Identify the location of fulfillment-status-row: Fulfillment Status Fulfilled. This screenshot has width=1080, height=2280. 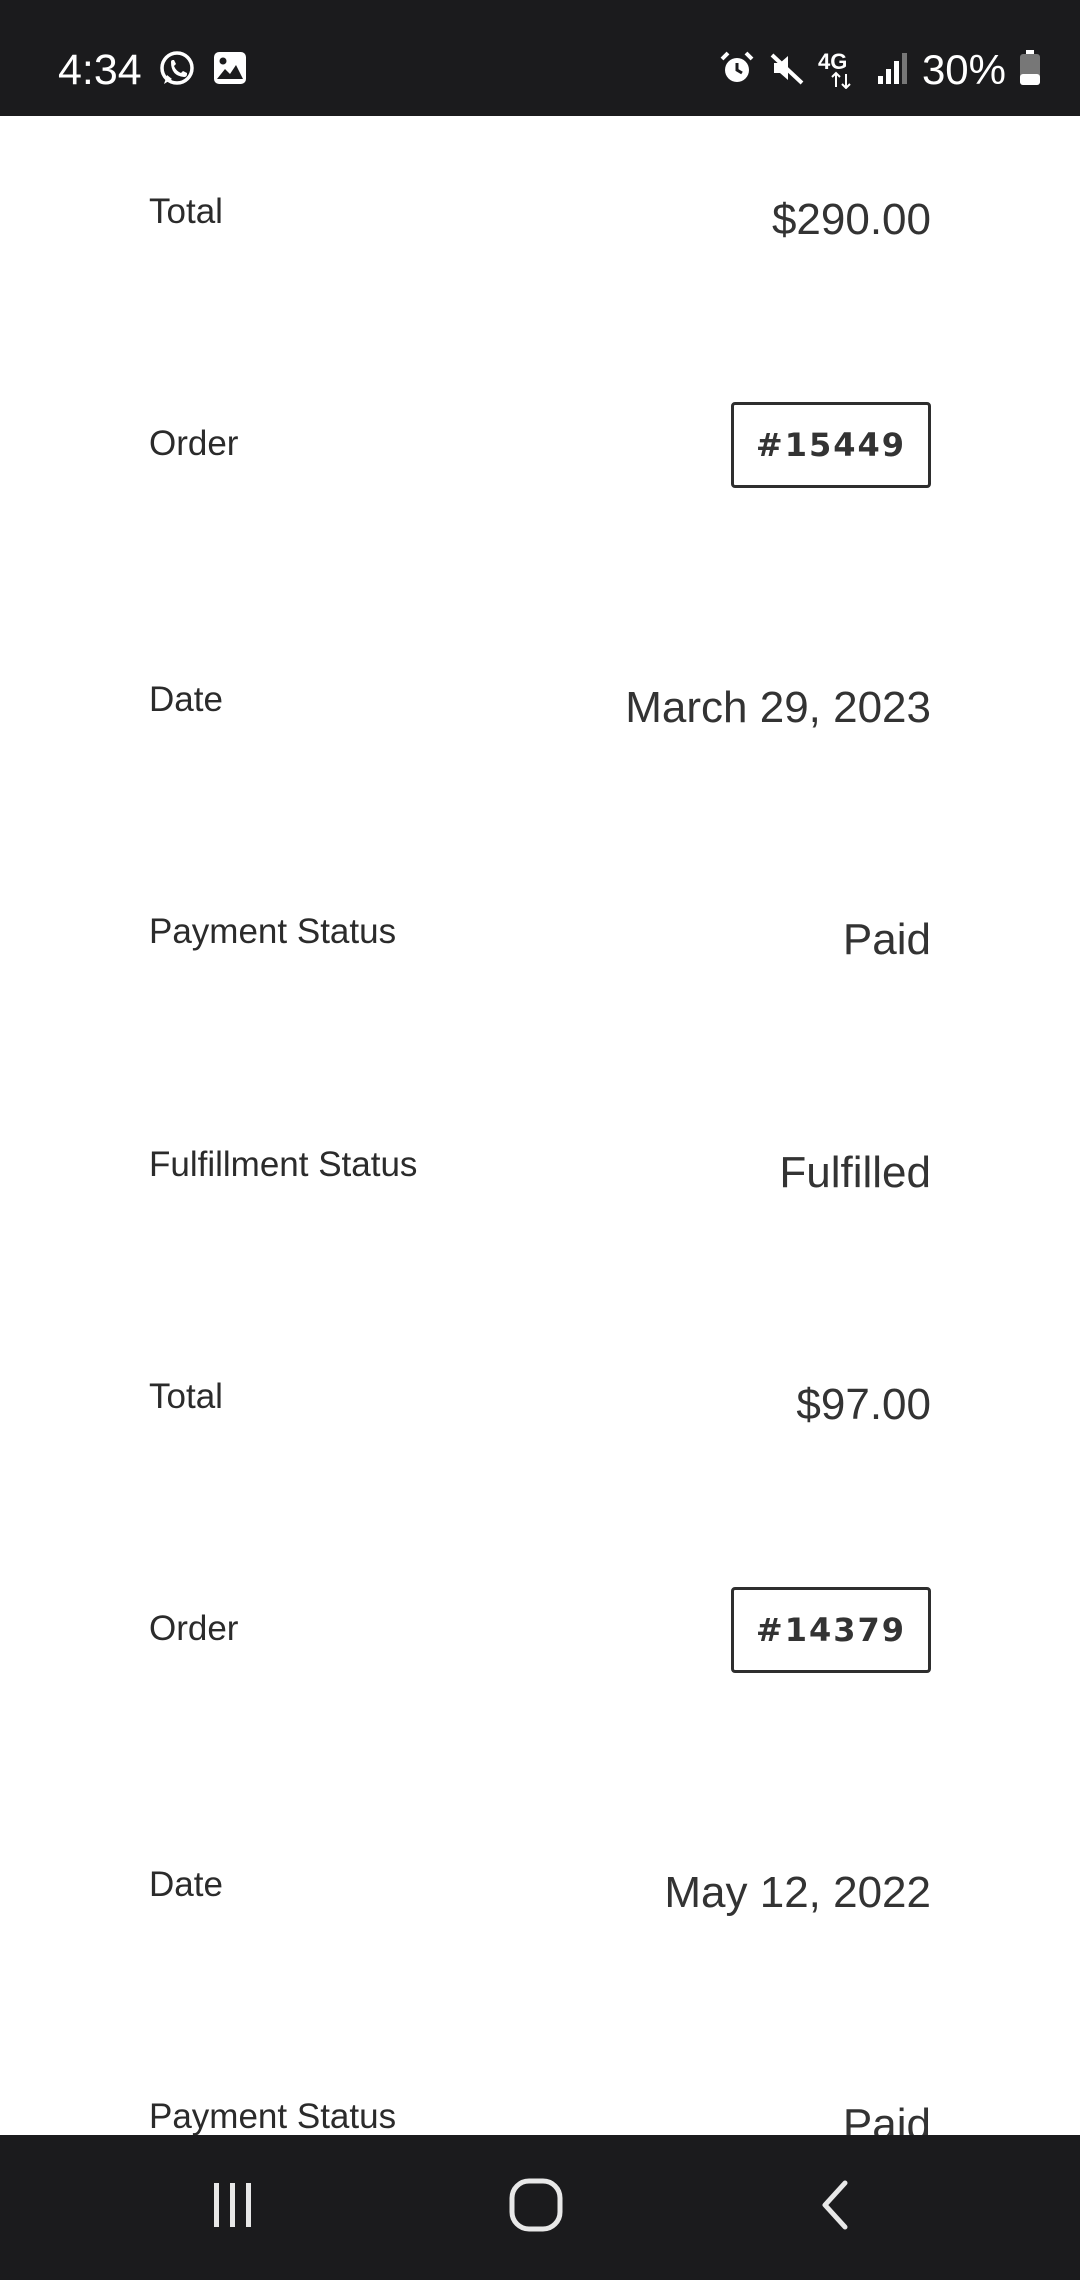
(540, 1203).